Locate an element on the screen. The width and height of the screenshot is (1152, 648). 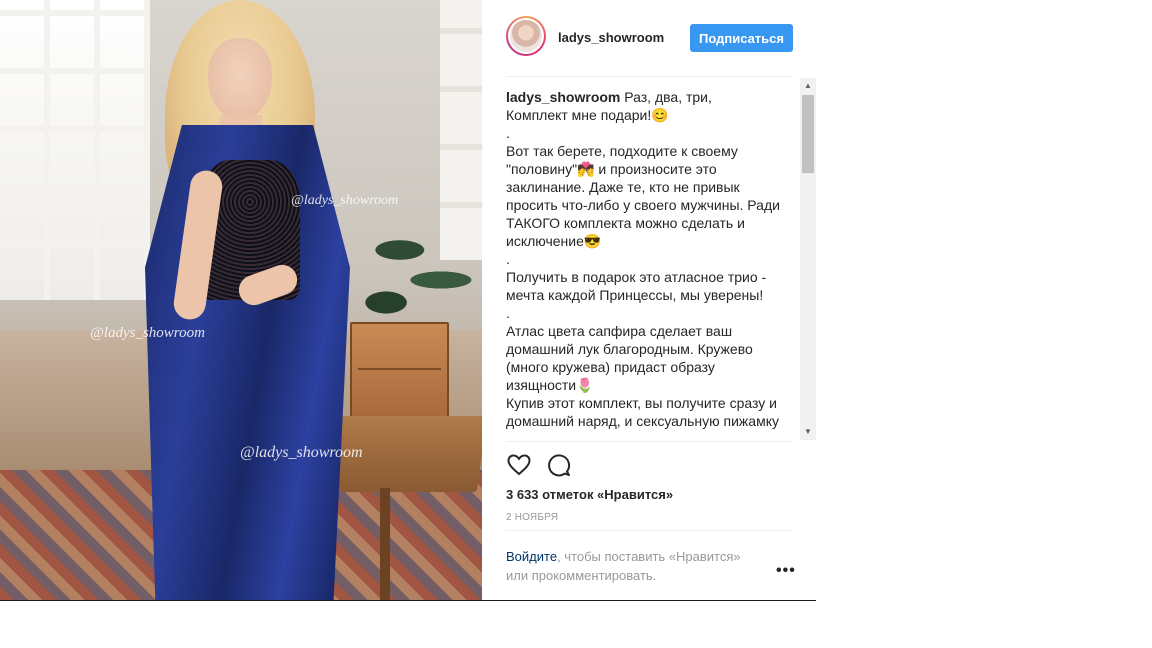
more-options-icon: ••• is located at coordinates (786, 571).